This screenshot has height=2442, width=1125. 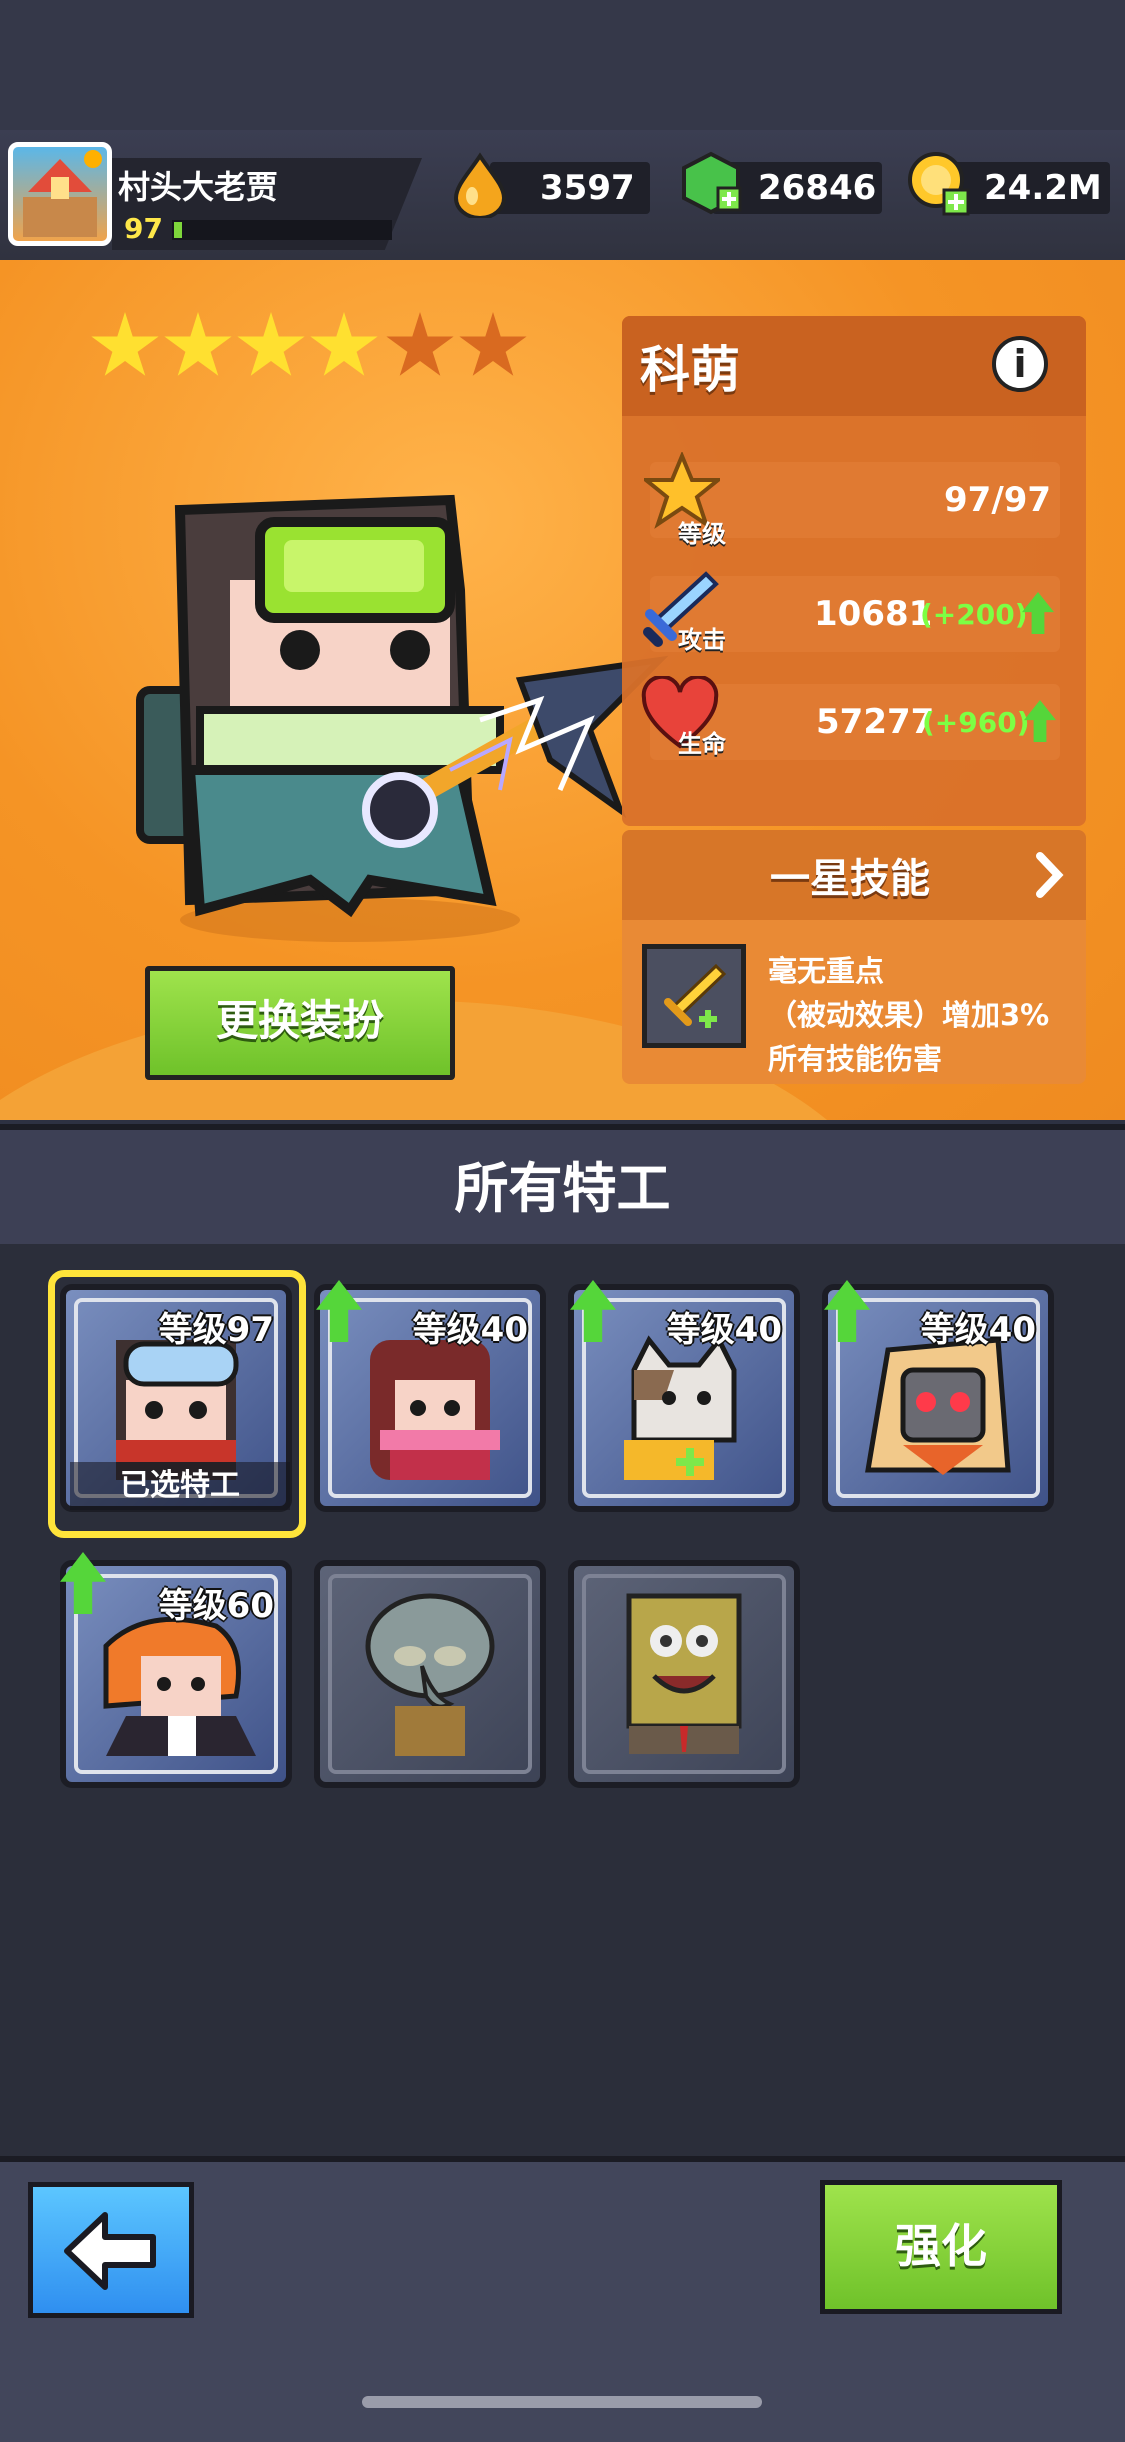 What do you see at coordinates (216, 1330) in the screenshot?
I see `agent-1-level: 等级97` at bounding box center [216, 1330].